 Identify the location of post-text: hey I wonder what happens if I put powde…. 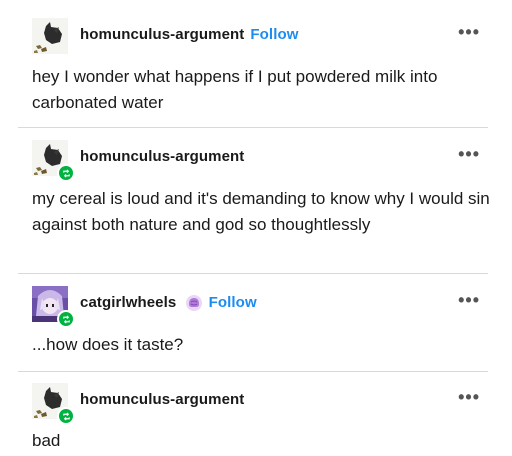
(235, 89).